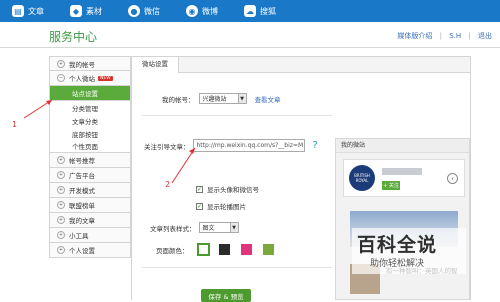 This screenshot has width=500, height=302. I want to click on annotation-number-1: 1, so click(15, 124).